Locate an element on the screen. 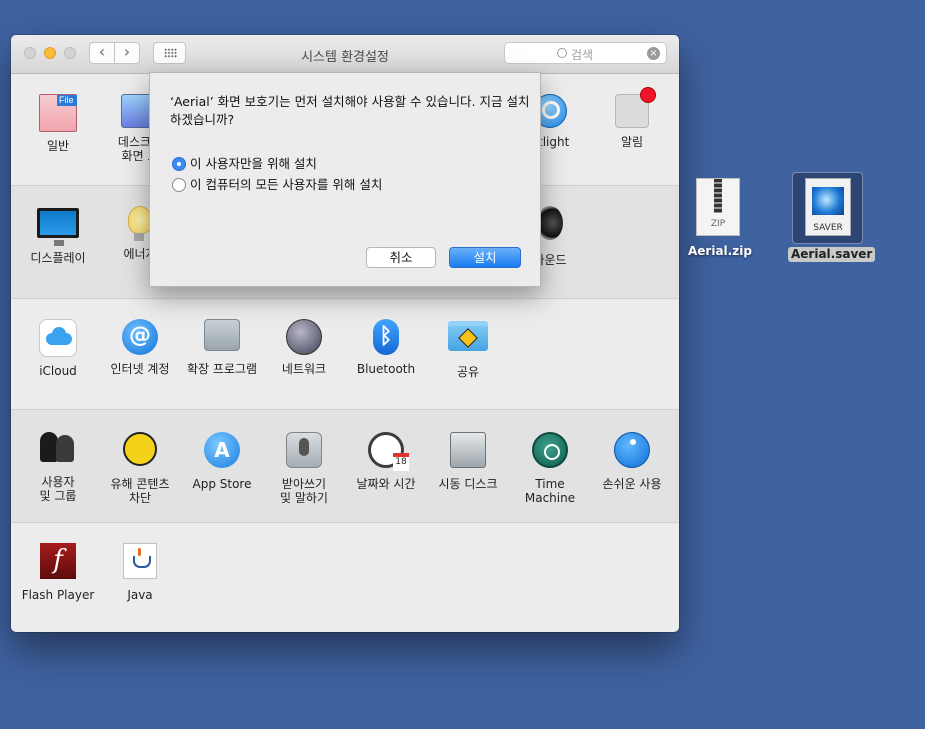 Image resolution: width=925 pixels, height=729 pixels. pref-label: 시동 디스크 is located at coordinates (468, 484).